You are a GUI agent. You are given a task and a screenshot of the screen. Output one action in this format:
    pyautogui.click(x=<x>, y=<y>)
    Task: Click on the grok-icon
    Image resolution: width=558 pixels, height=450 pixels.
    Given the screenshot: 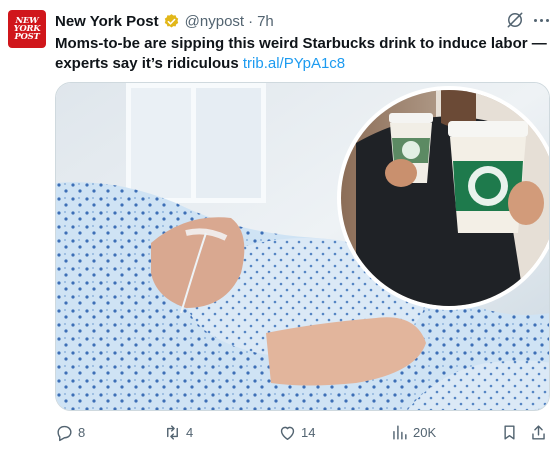 What is the action you would take?
    pyautogui.click(x=515, y=20)
    